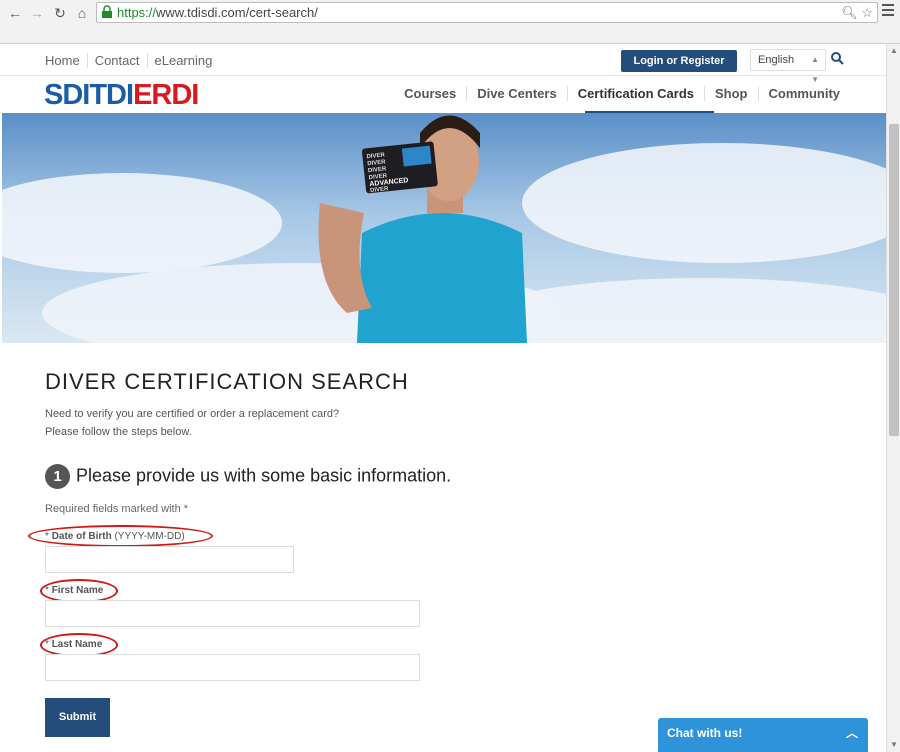  What do you see at coordinates (184, 60) in the screenshot?
I see `elearning-link: eLearning` at bounding box center [184, 60].